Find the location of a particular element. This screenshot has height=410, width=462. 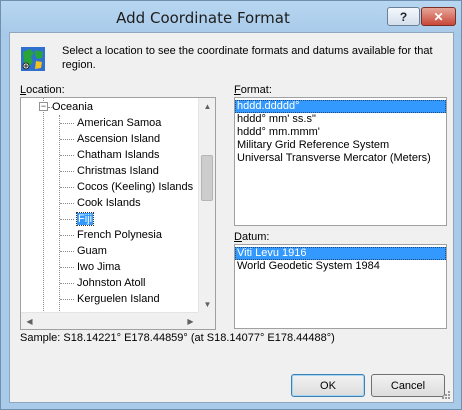

cancel-button: Cancel is located at coordinates (408, 385).